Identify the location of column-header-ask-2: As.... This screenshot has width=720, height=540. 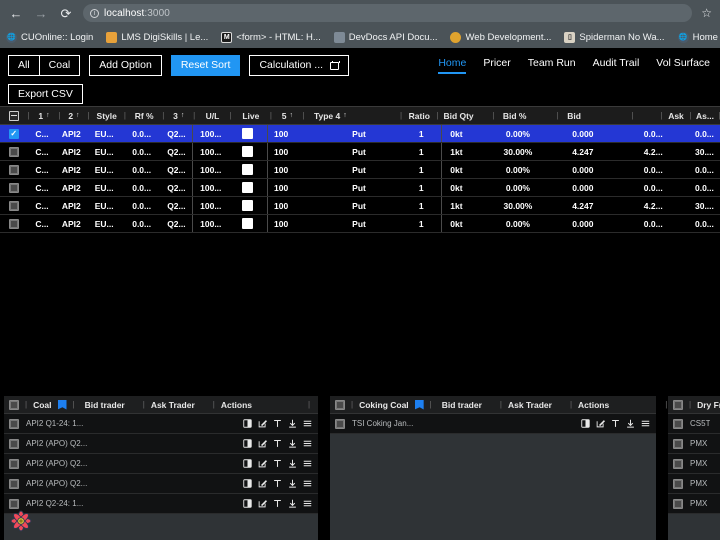
(705, 115).